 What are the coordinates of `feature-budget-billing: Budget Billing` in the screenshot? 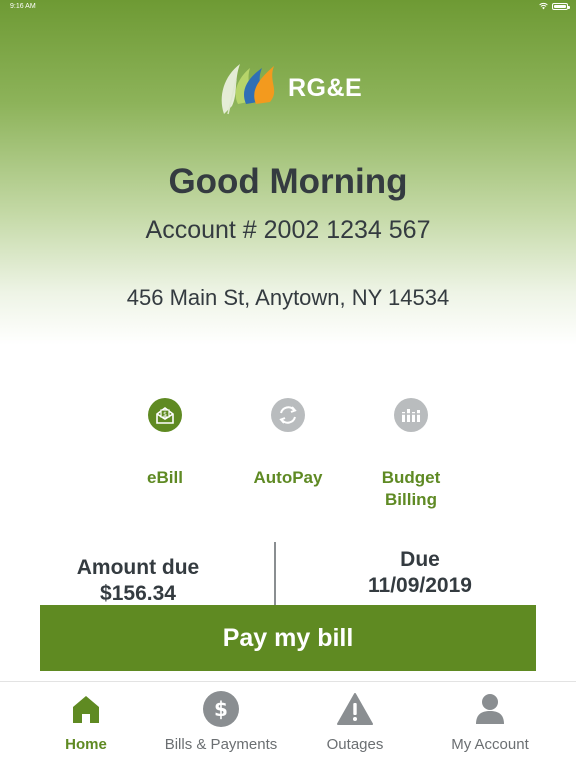 It's located at (411, 454).